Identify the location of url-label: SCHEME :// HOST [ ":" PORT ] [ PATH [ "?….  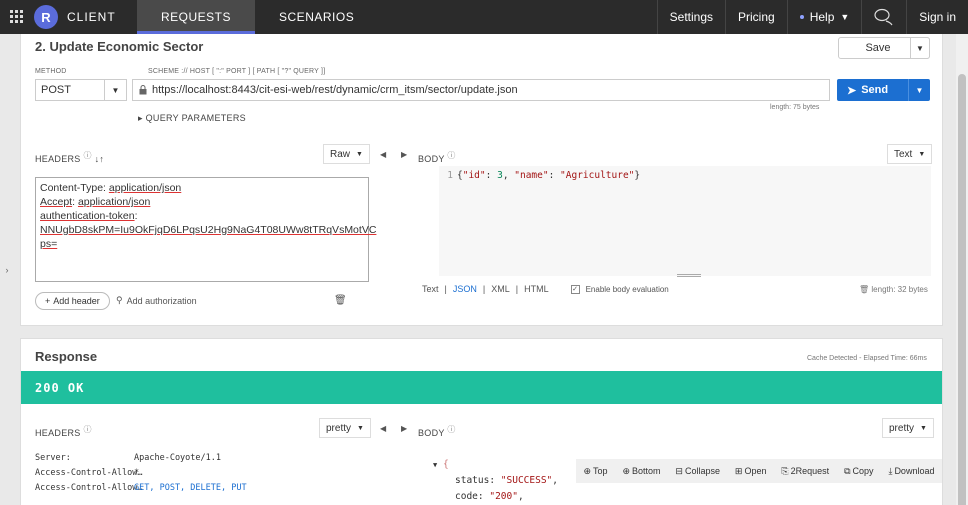
(237, 71).